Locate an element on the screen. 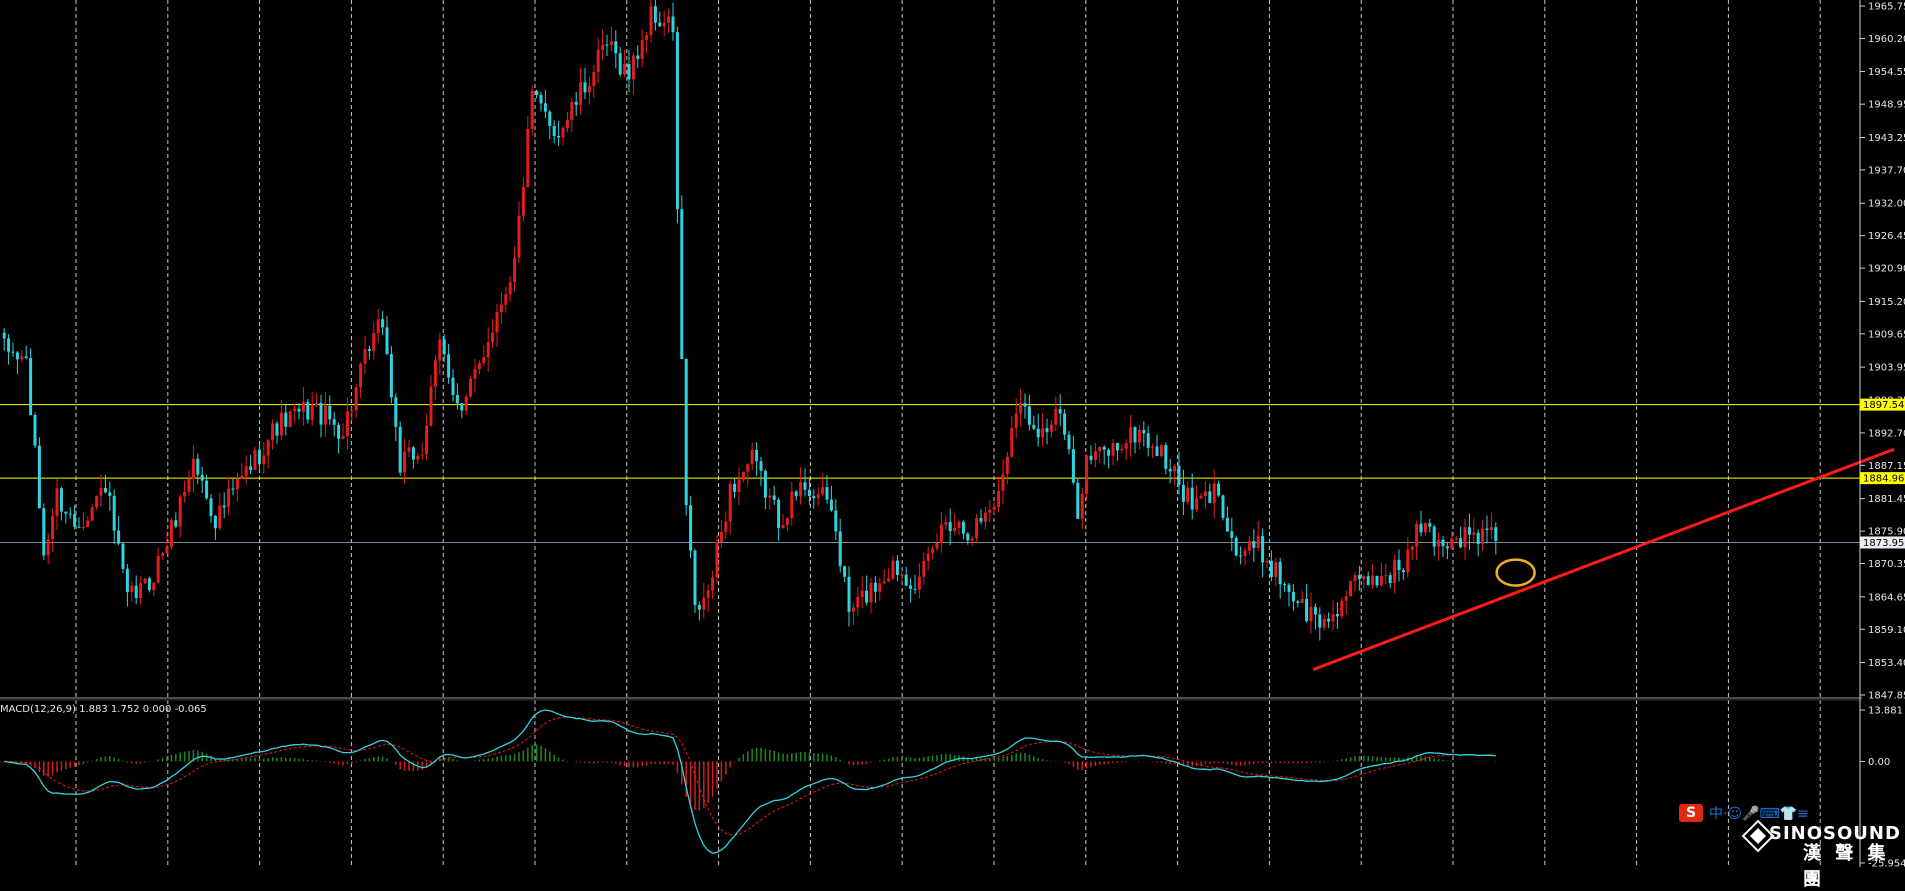 The height and width of the screenshot is (891, 1905). price-tick-label: 1892.70 is located at coordinates (1886, 433).